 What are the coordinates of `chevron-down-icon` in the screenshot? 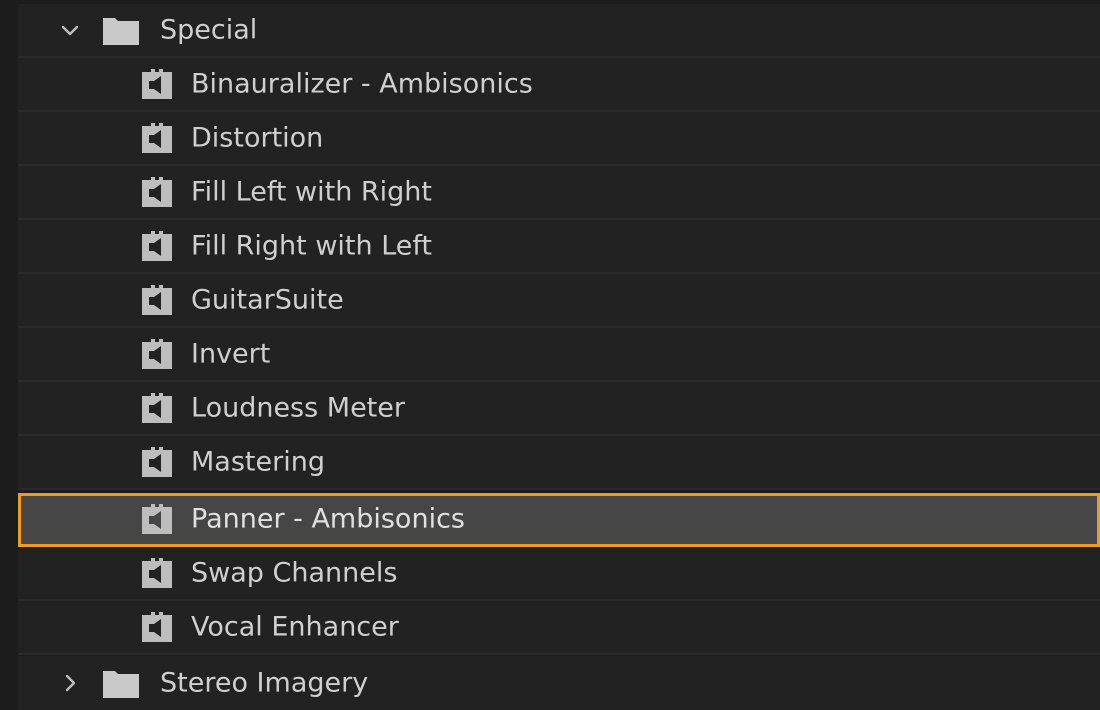 It's located at (70, 30).